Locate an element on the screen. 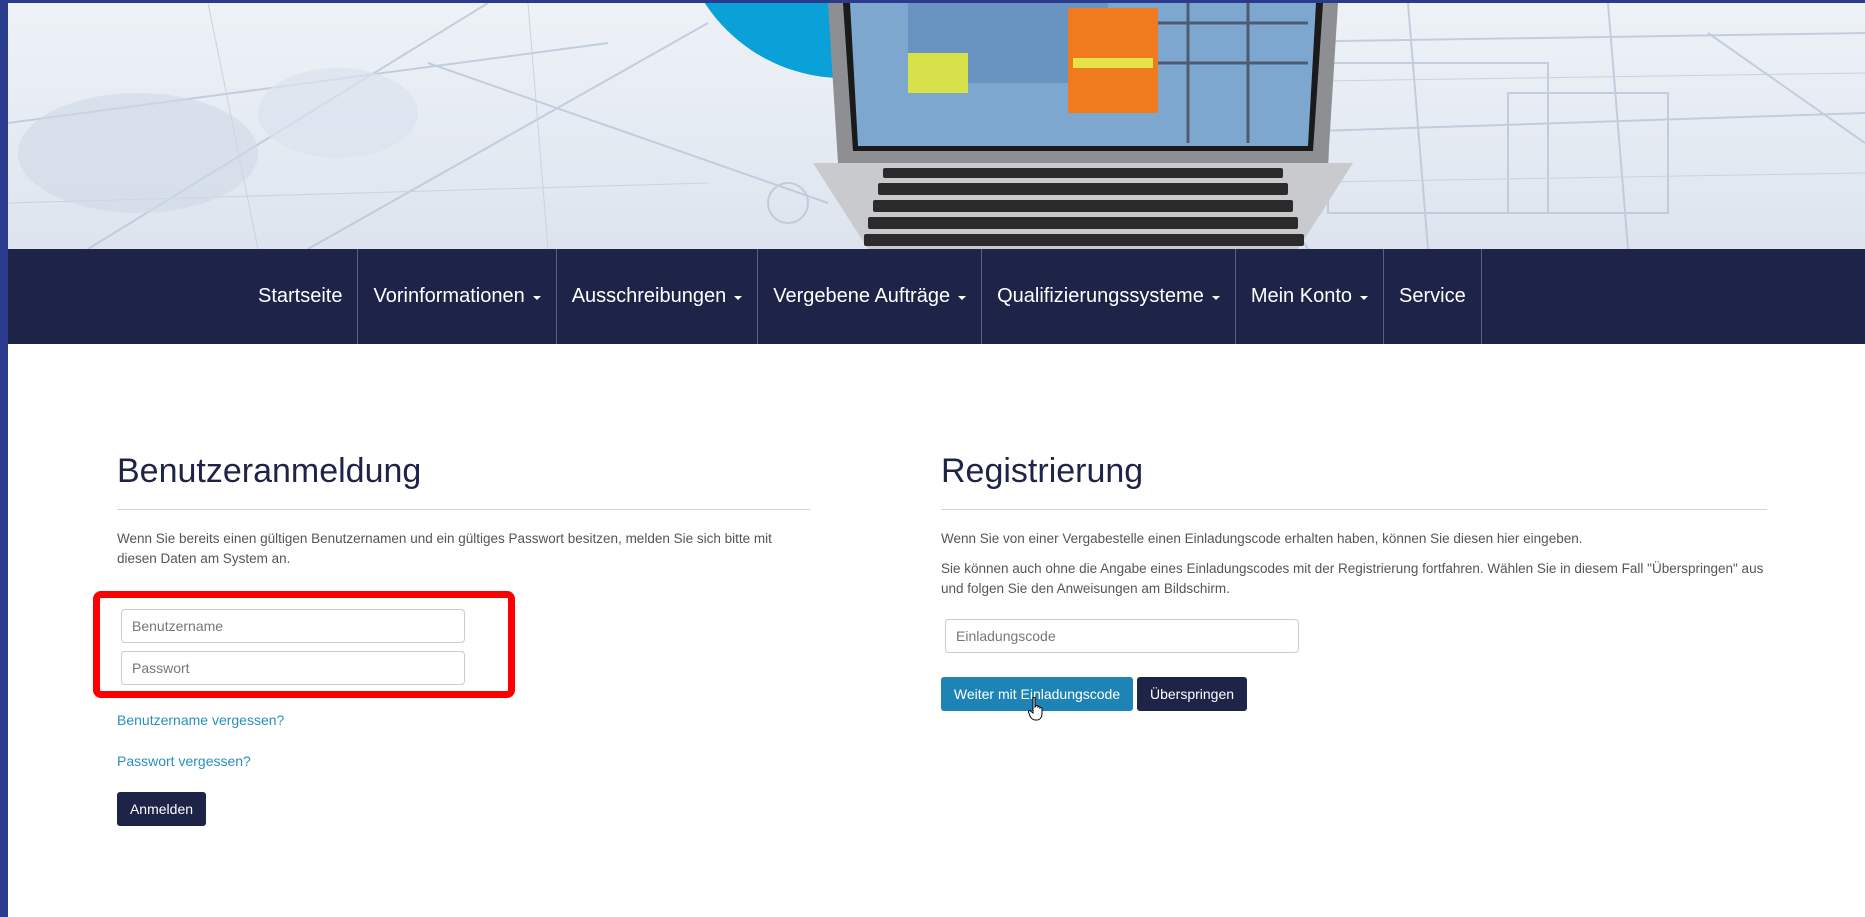 This screenshot has width=1865, height=917. nav-item-ausschreibungen: Ausschreibungen is located at coordinates (658, 296).